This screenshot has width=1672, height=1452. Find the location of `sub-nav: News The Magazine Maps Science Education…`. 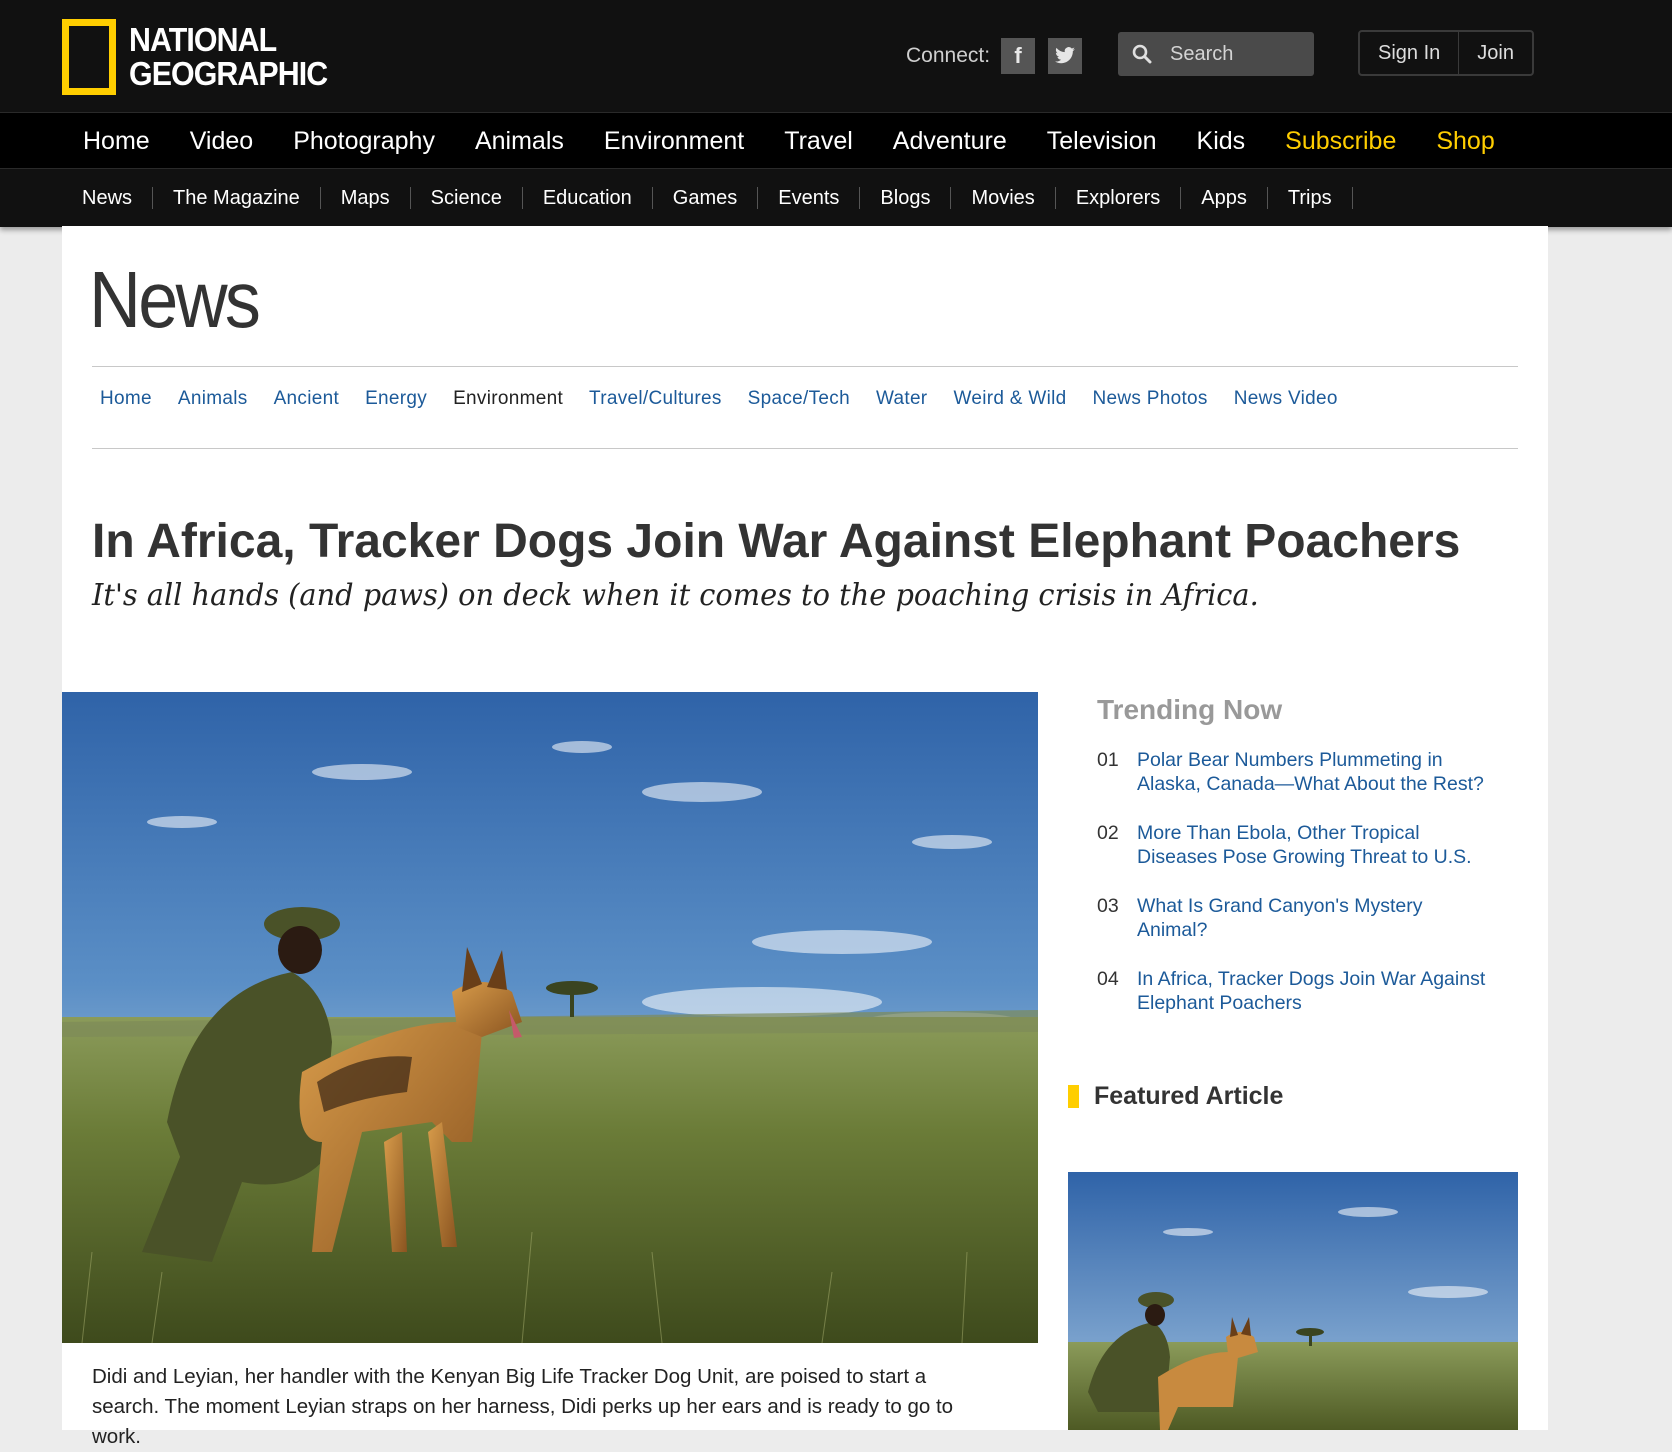

sub-nav: News The Magazine Maps Science Education… is located at coordinates (836, 197).